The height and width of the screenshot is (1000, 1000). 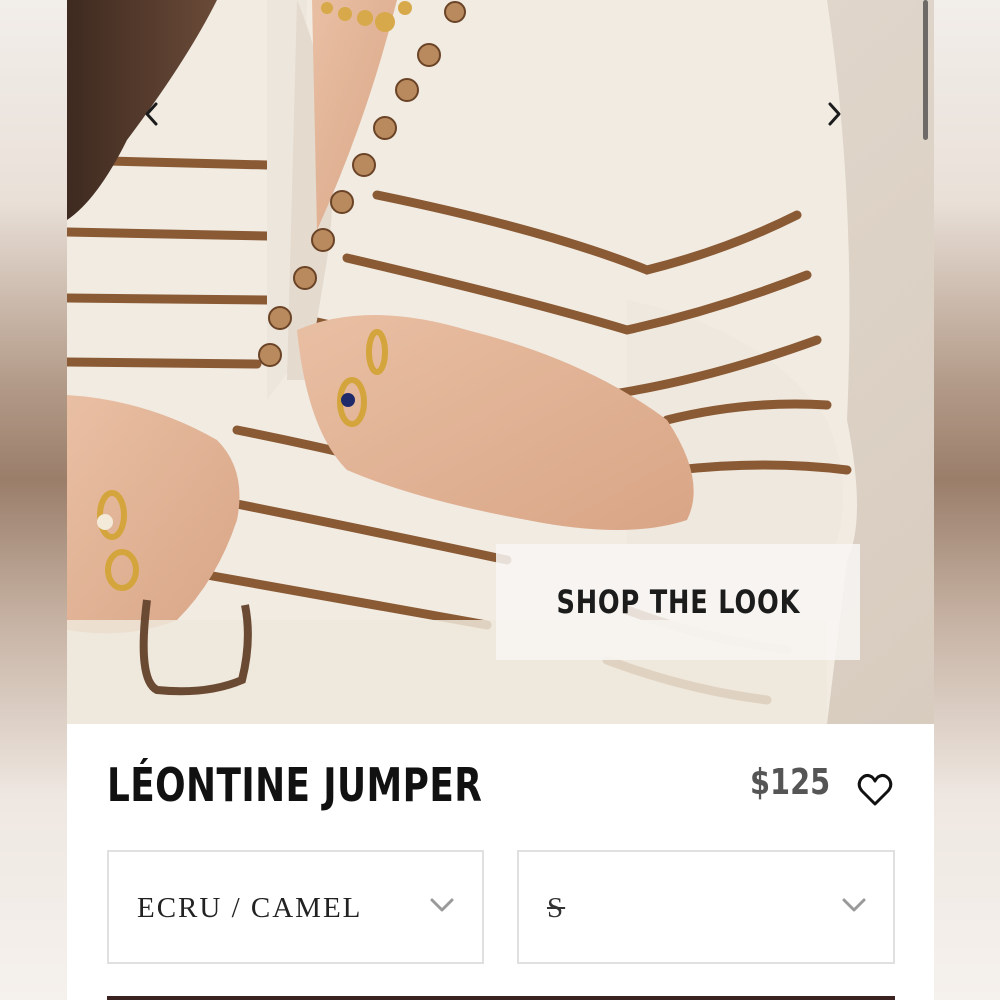 I want to click on shop-the-look-button: SHOP THE LOOK, so click(x=678, y=602).